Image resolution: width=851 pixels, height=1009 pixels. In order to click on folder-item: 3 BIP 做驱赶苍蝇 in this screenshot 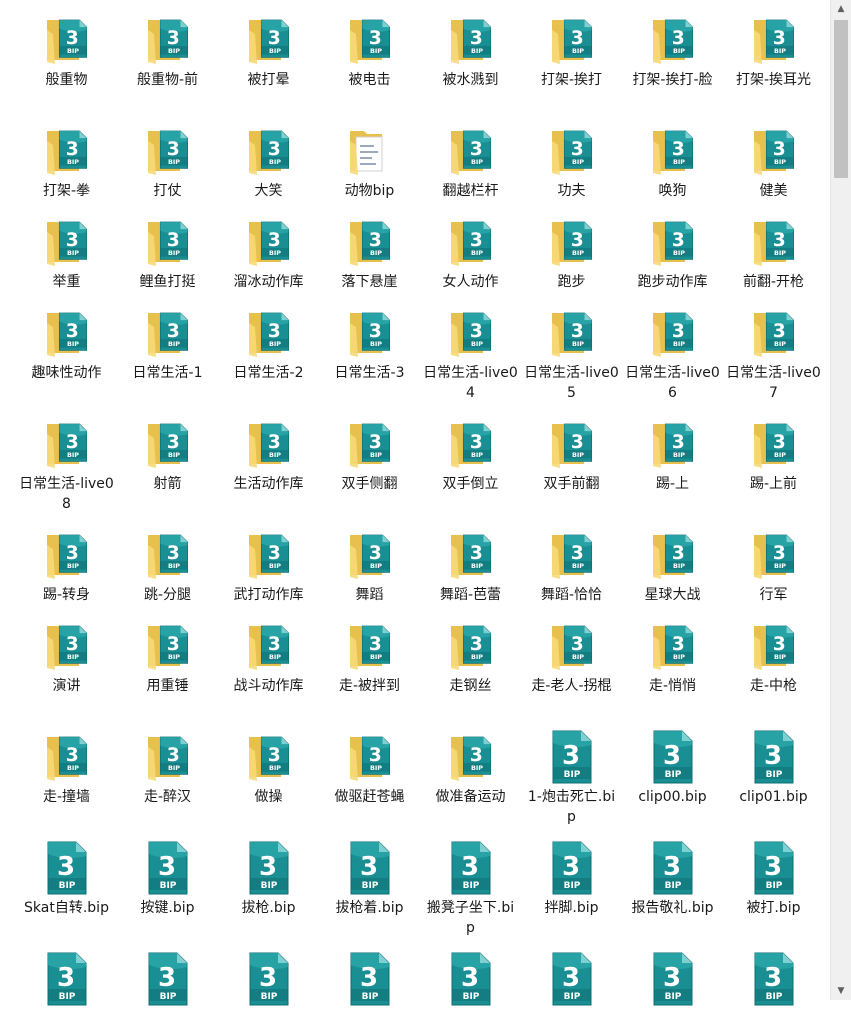, I will do `click(369, 782)`.